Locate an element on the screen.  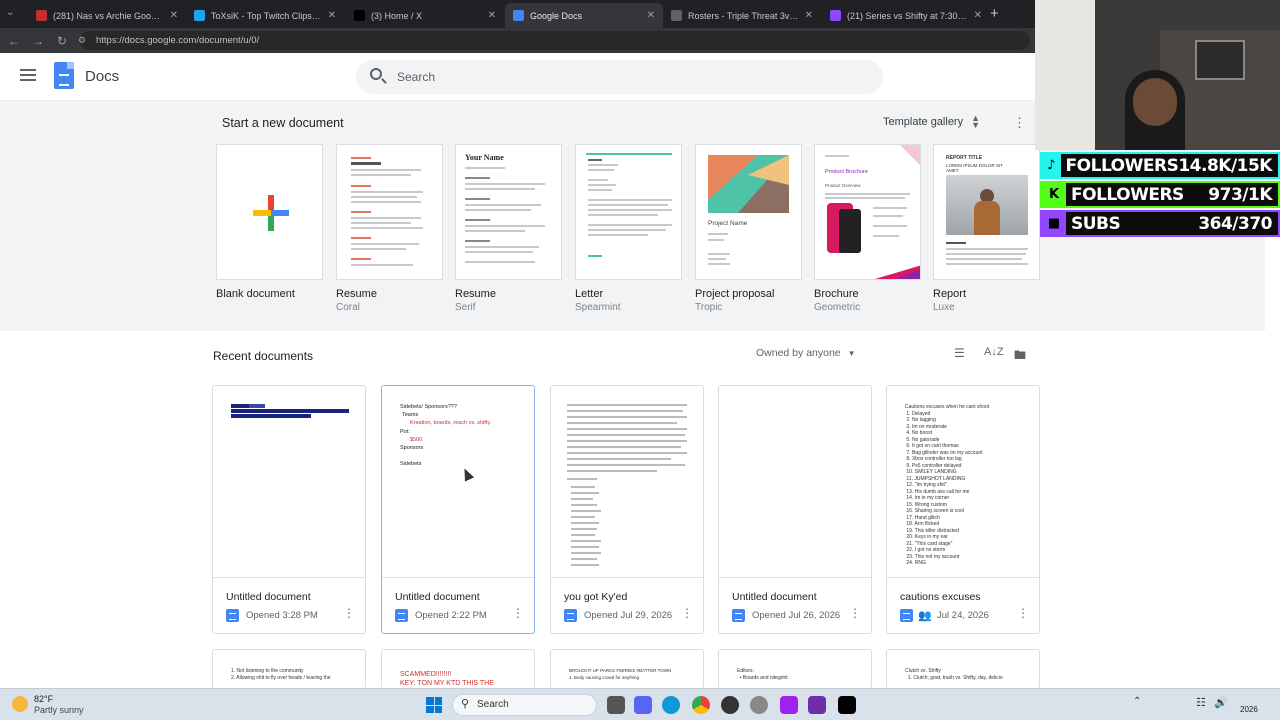
preview-text: SCAMMED!!!!!!!! KEY: TON MY KTD THIS THE is located at coordinates (447, 679).